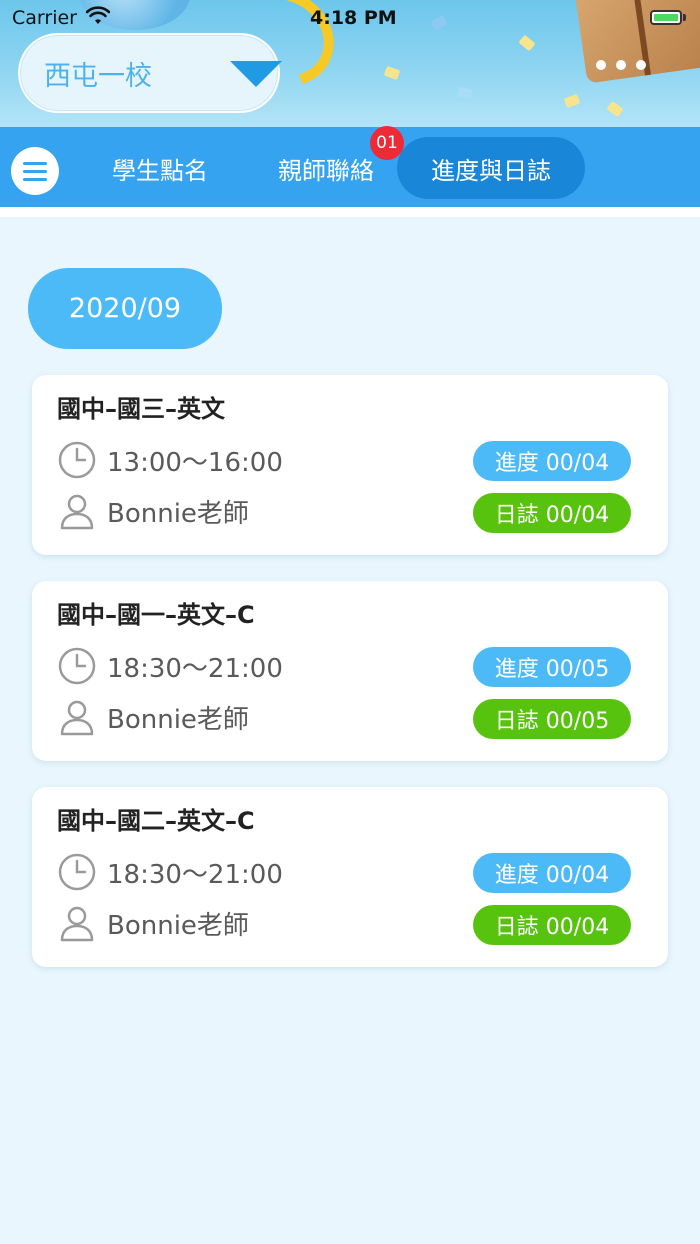 This screenshot has width=700, height=1244. I want to click on status-time: 4:18 PM, so click(353, 18).